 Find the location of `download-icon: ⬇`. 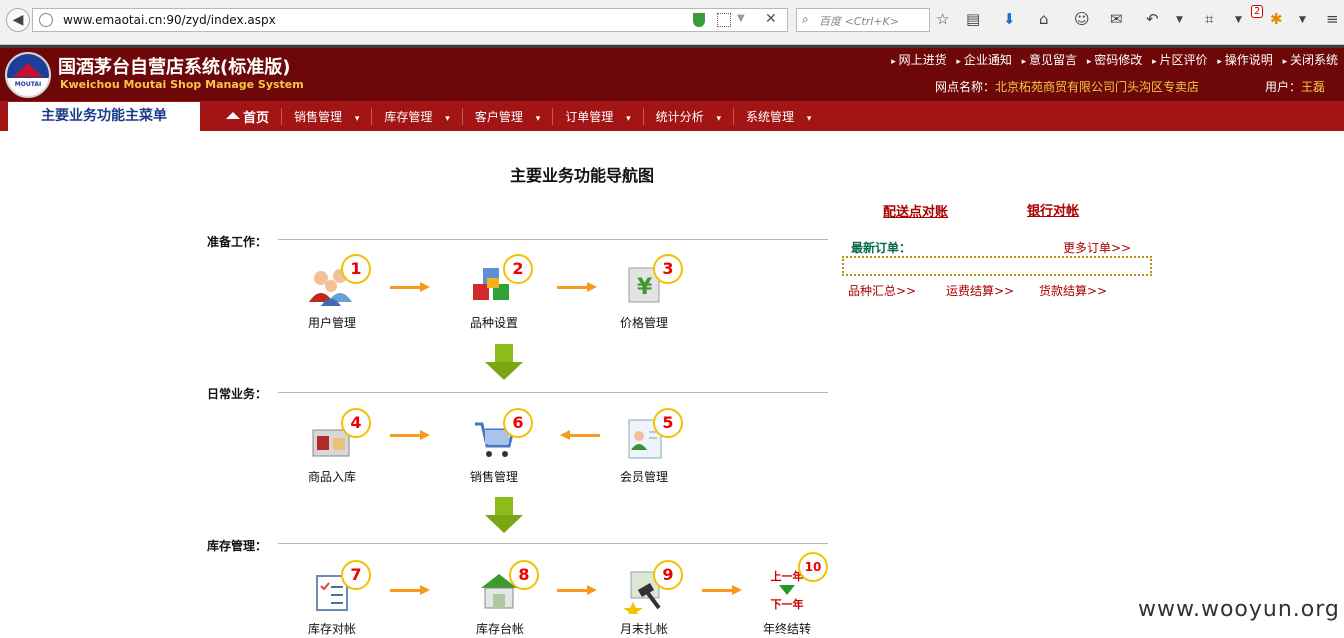

download-icon: ⬇ is located at coordinates (1009, 19).